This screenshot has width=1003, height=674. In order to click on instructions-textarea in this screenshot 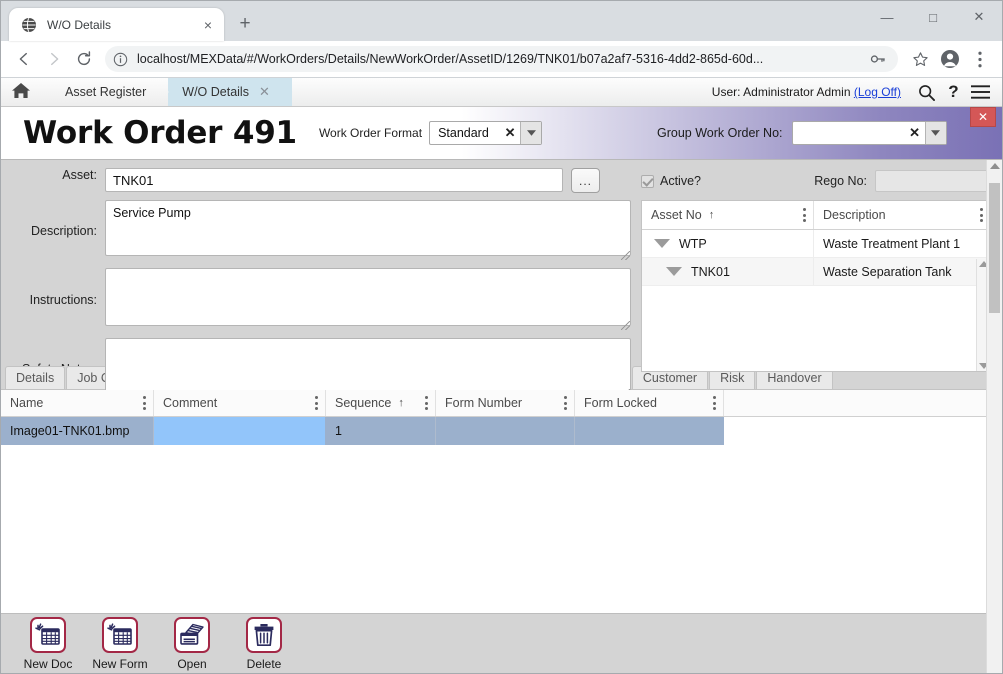, I will do `click(368, 297)`.